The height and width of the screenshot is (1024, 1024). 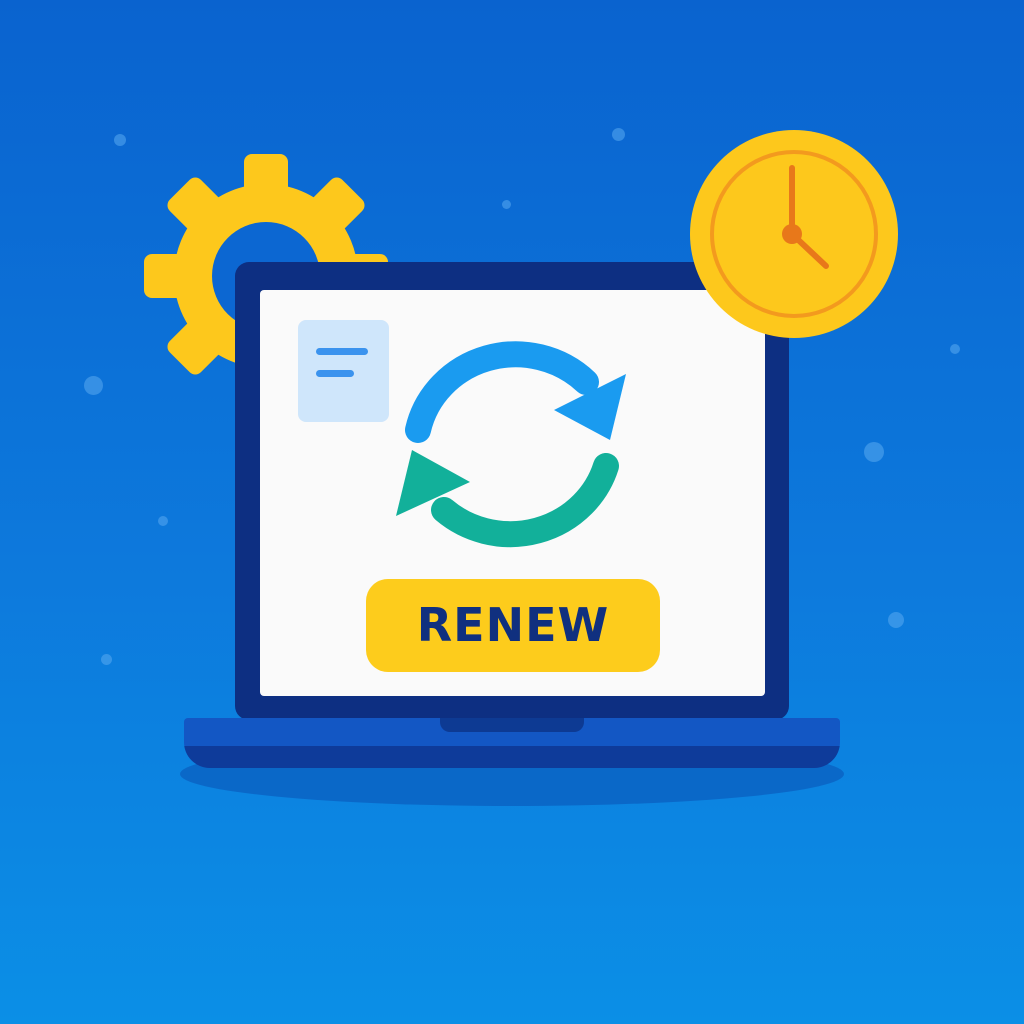 What do you see at coordinates (512, 445) in the screenshot?
I see `refresh-icon` at bounding box center [512, 445].